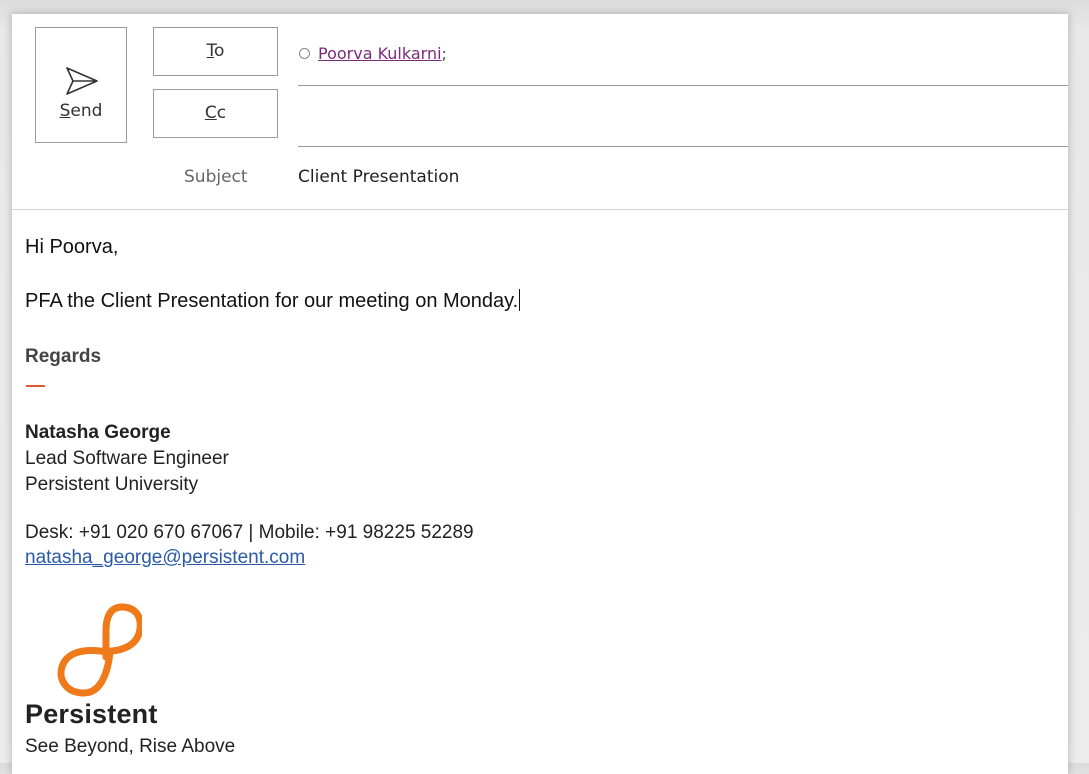 The image size is (1089, 774). Describe the element at coordinates (98, 432) in the screenshot. I see `signature-name: Natasha George` at that location.